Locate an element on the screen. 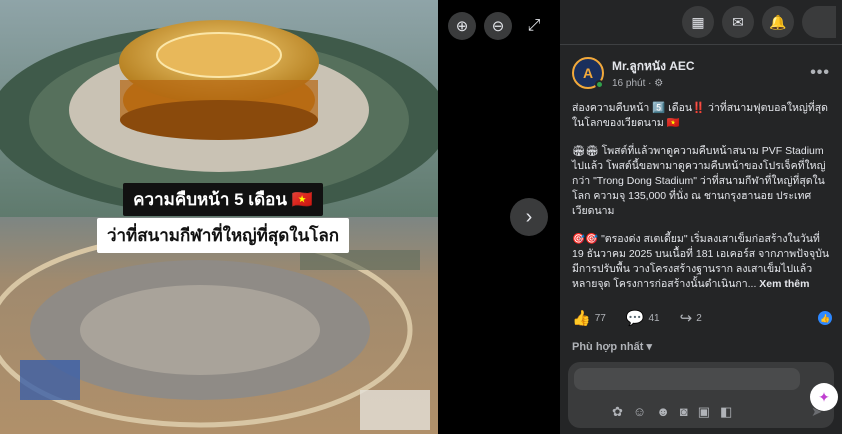 The width and height of the screenshot is (842, 434). top-nav: ▦ ✉ 🔔 is located at coordinates (701, 22).